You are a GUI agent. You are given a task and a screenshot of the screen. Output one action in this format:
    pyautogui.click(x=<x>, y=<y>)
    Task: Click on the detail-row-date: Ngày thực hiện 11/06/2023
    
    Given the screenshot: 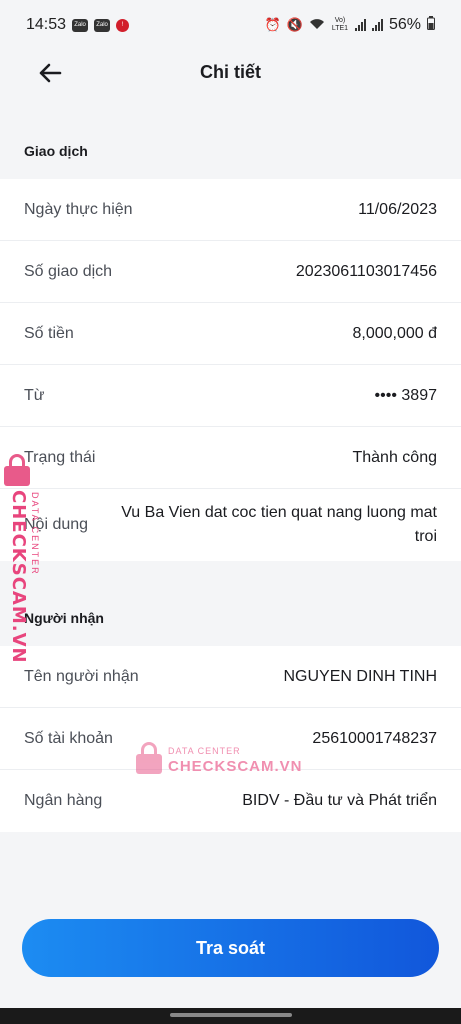 What is the action you would take?
    pyautogui.click(x=230, y=210)
    